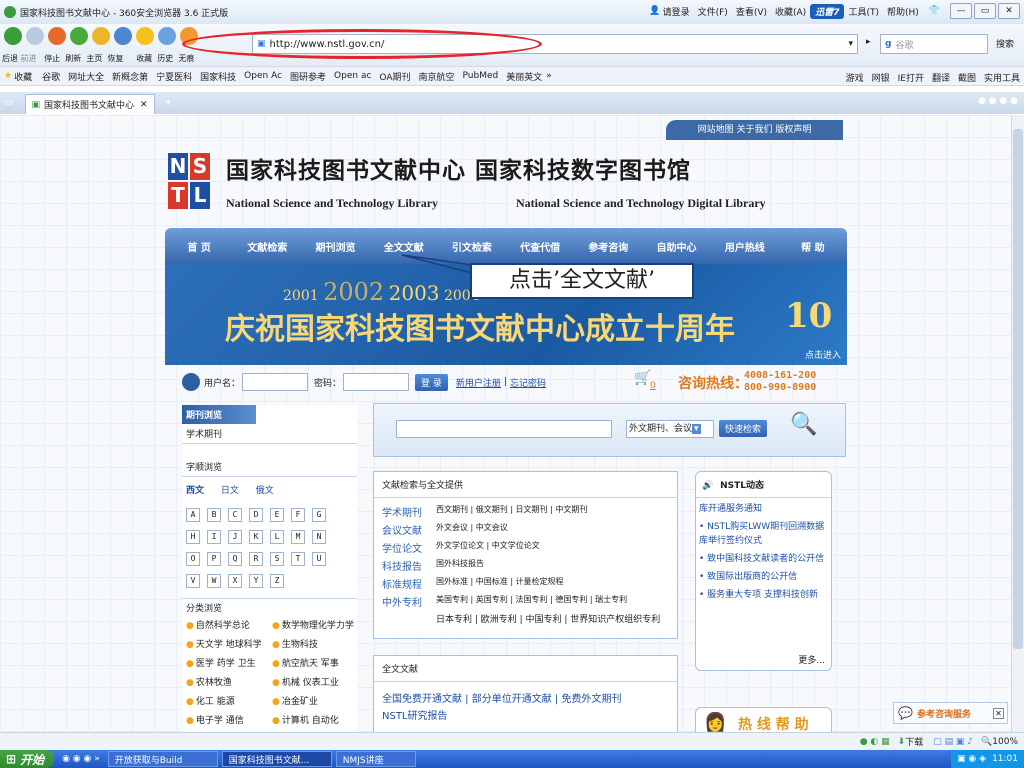 Image resolution: width=1024 pixels, height=768 pixels. I want to click on quicklaunch-icons: ◉ ◉ ◉ », so click(81, 759).